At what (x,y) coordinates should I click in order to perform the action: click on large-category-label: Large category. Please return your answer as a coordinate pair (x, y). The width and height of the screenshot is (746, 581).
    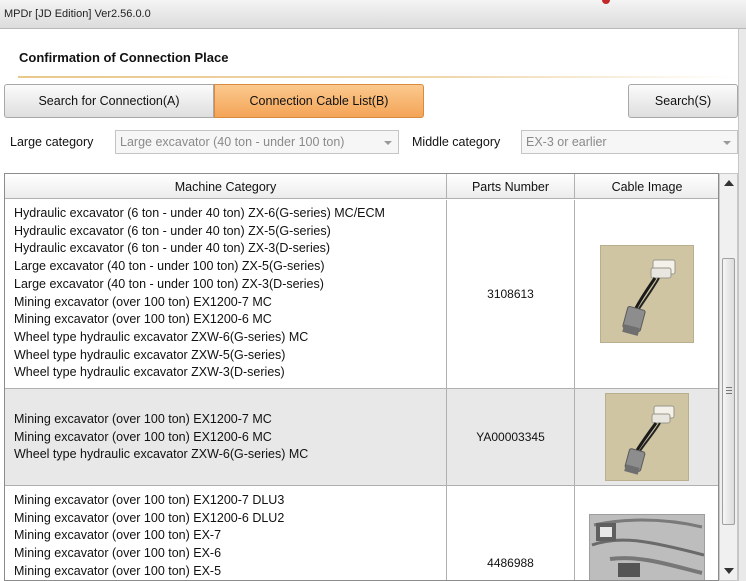
    Looking at the image, I should click on (52, 142).